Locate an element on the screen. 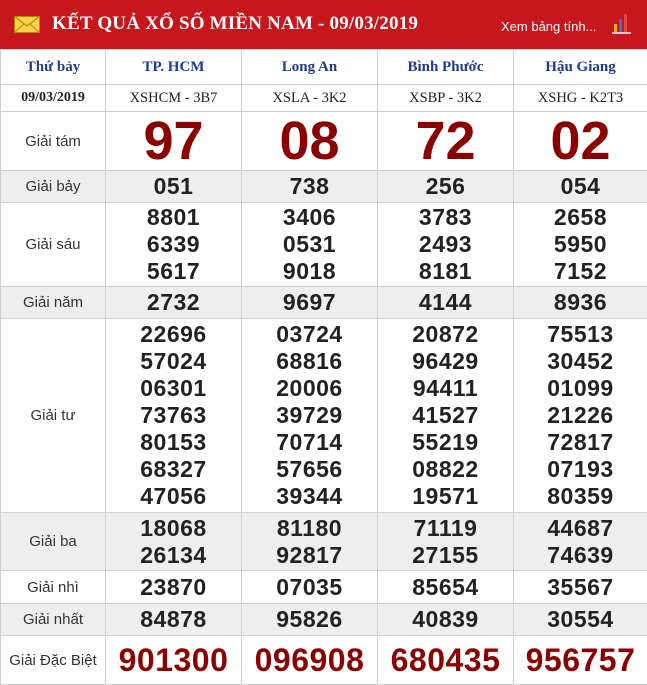 The width and height of the screenshot is (647, 685). prize-number: 27155 is located at coordinates (445, 554).